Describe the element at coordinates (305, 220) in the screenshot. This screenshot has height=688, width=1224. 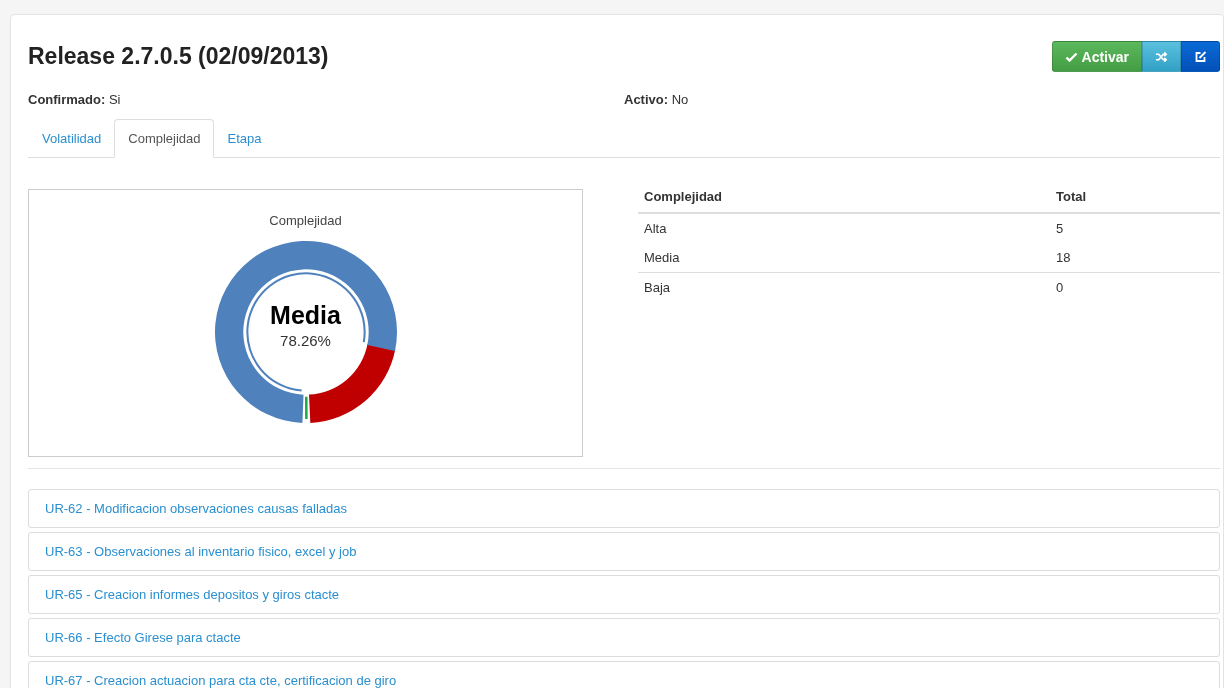
I see `chart-title: Complejidad` at that location.